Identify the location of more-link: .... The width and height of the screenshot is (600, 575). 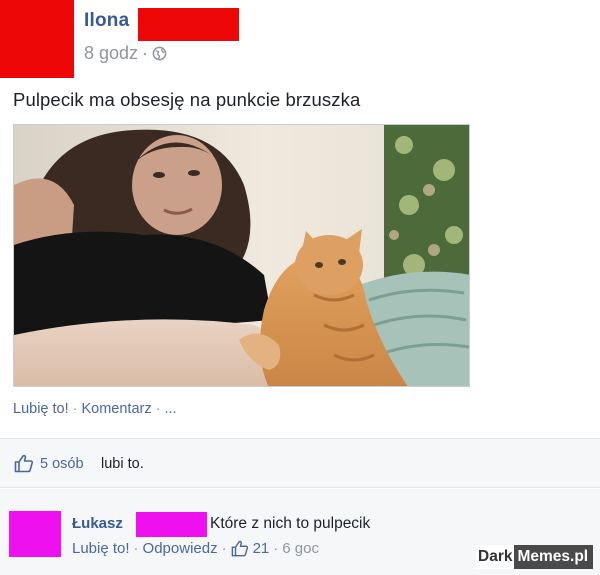
(170, 409).